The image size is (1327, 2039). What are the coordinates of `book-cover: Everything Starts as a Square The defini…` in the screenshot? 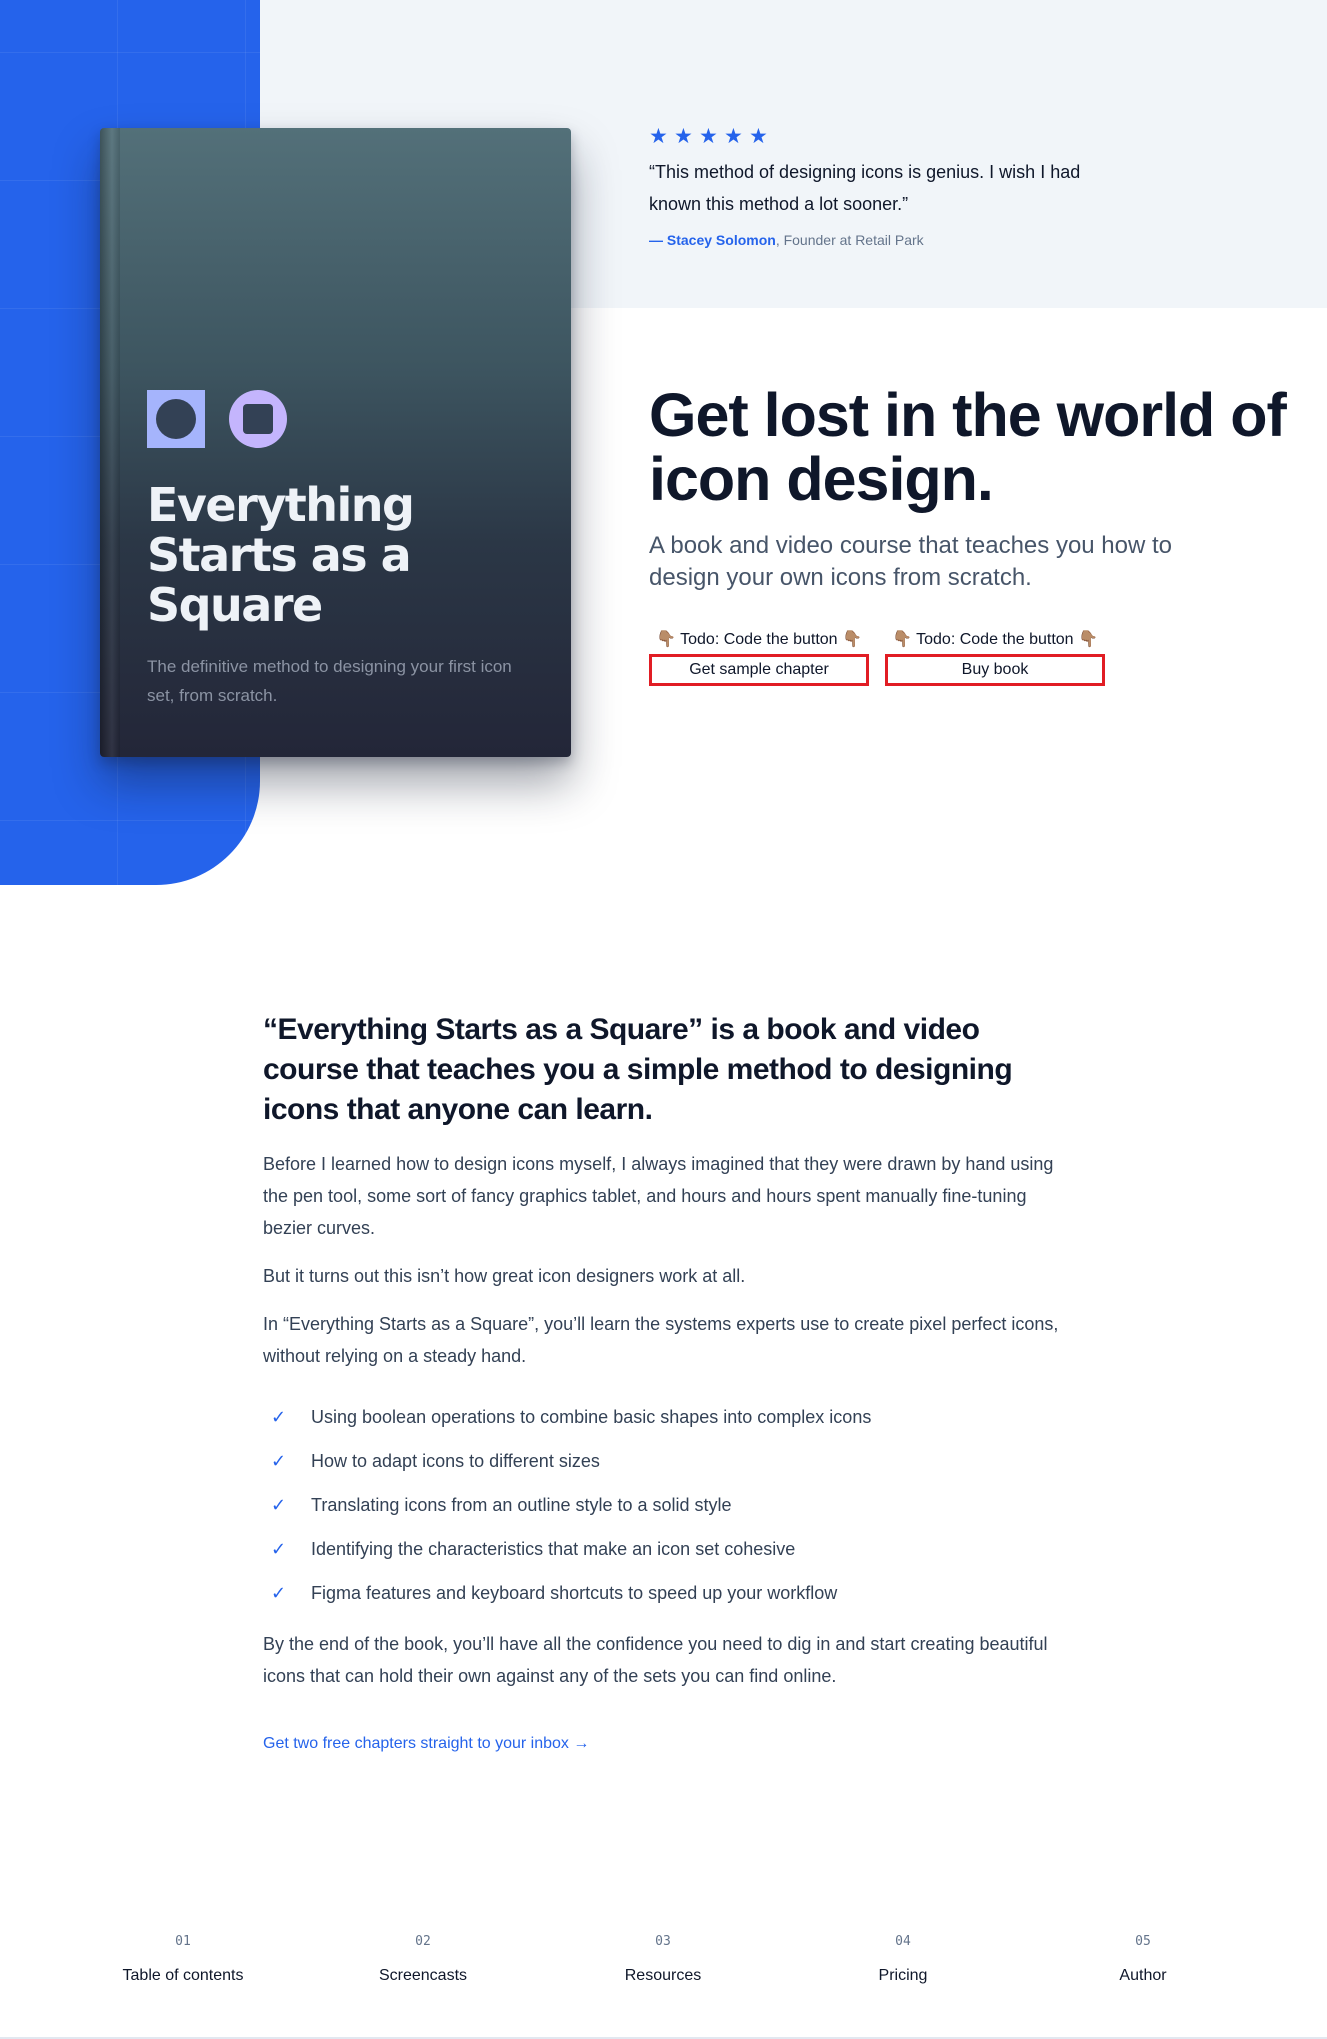 It's located at (335, 442).